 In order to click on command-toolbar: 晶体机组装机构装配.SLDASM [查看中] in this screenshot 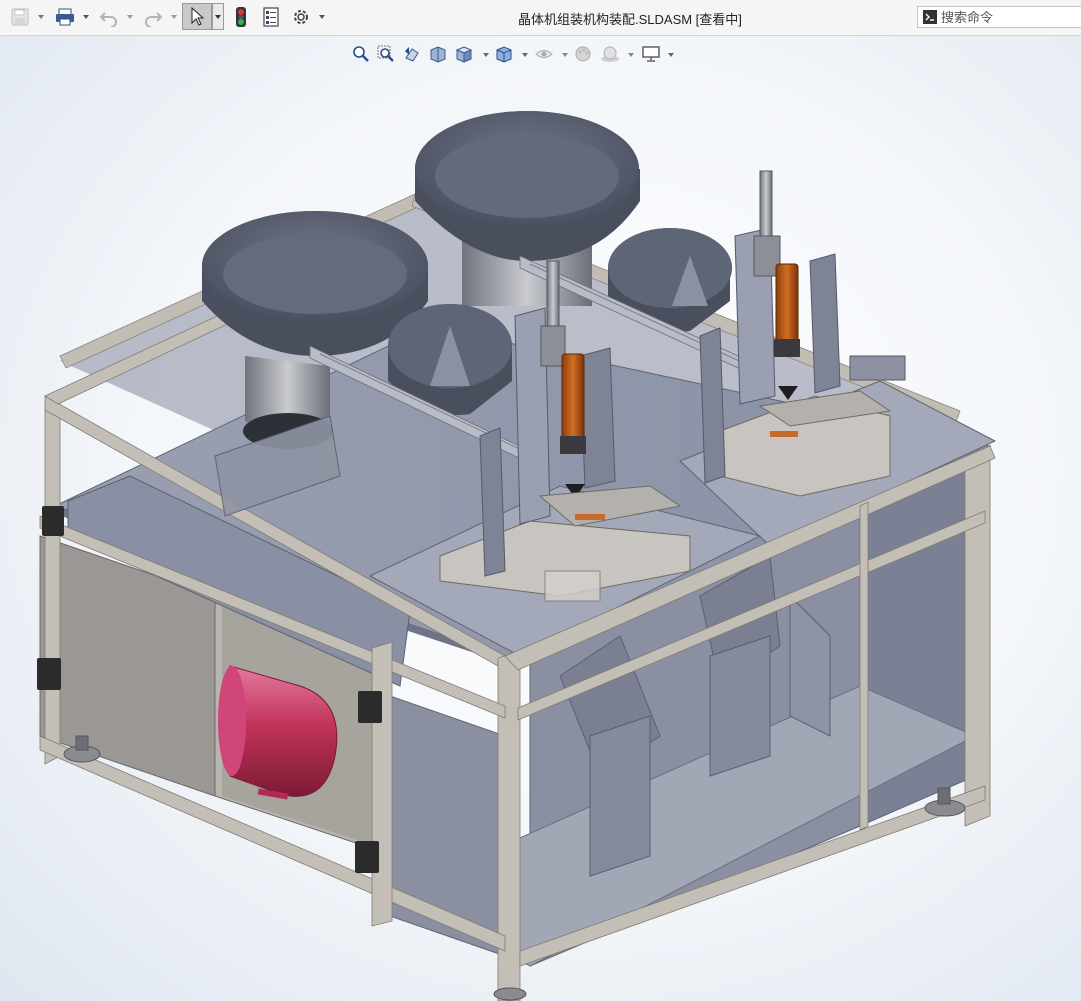, I will do `click(540, 18)`.